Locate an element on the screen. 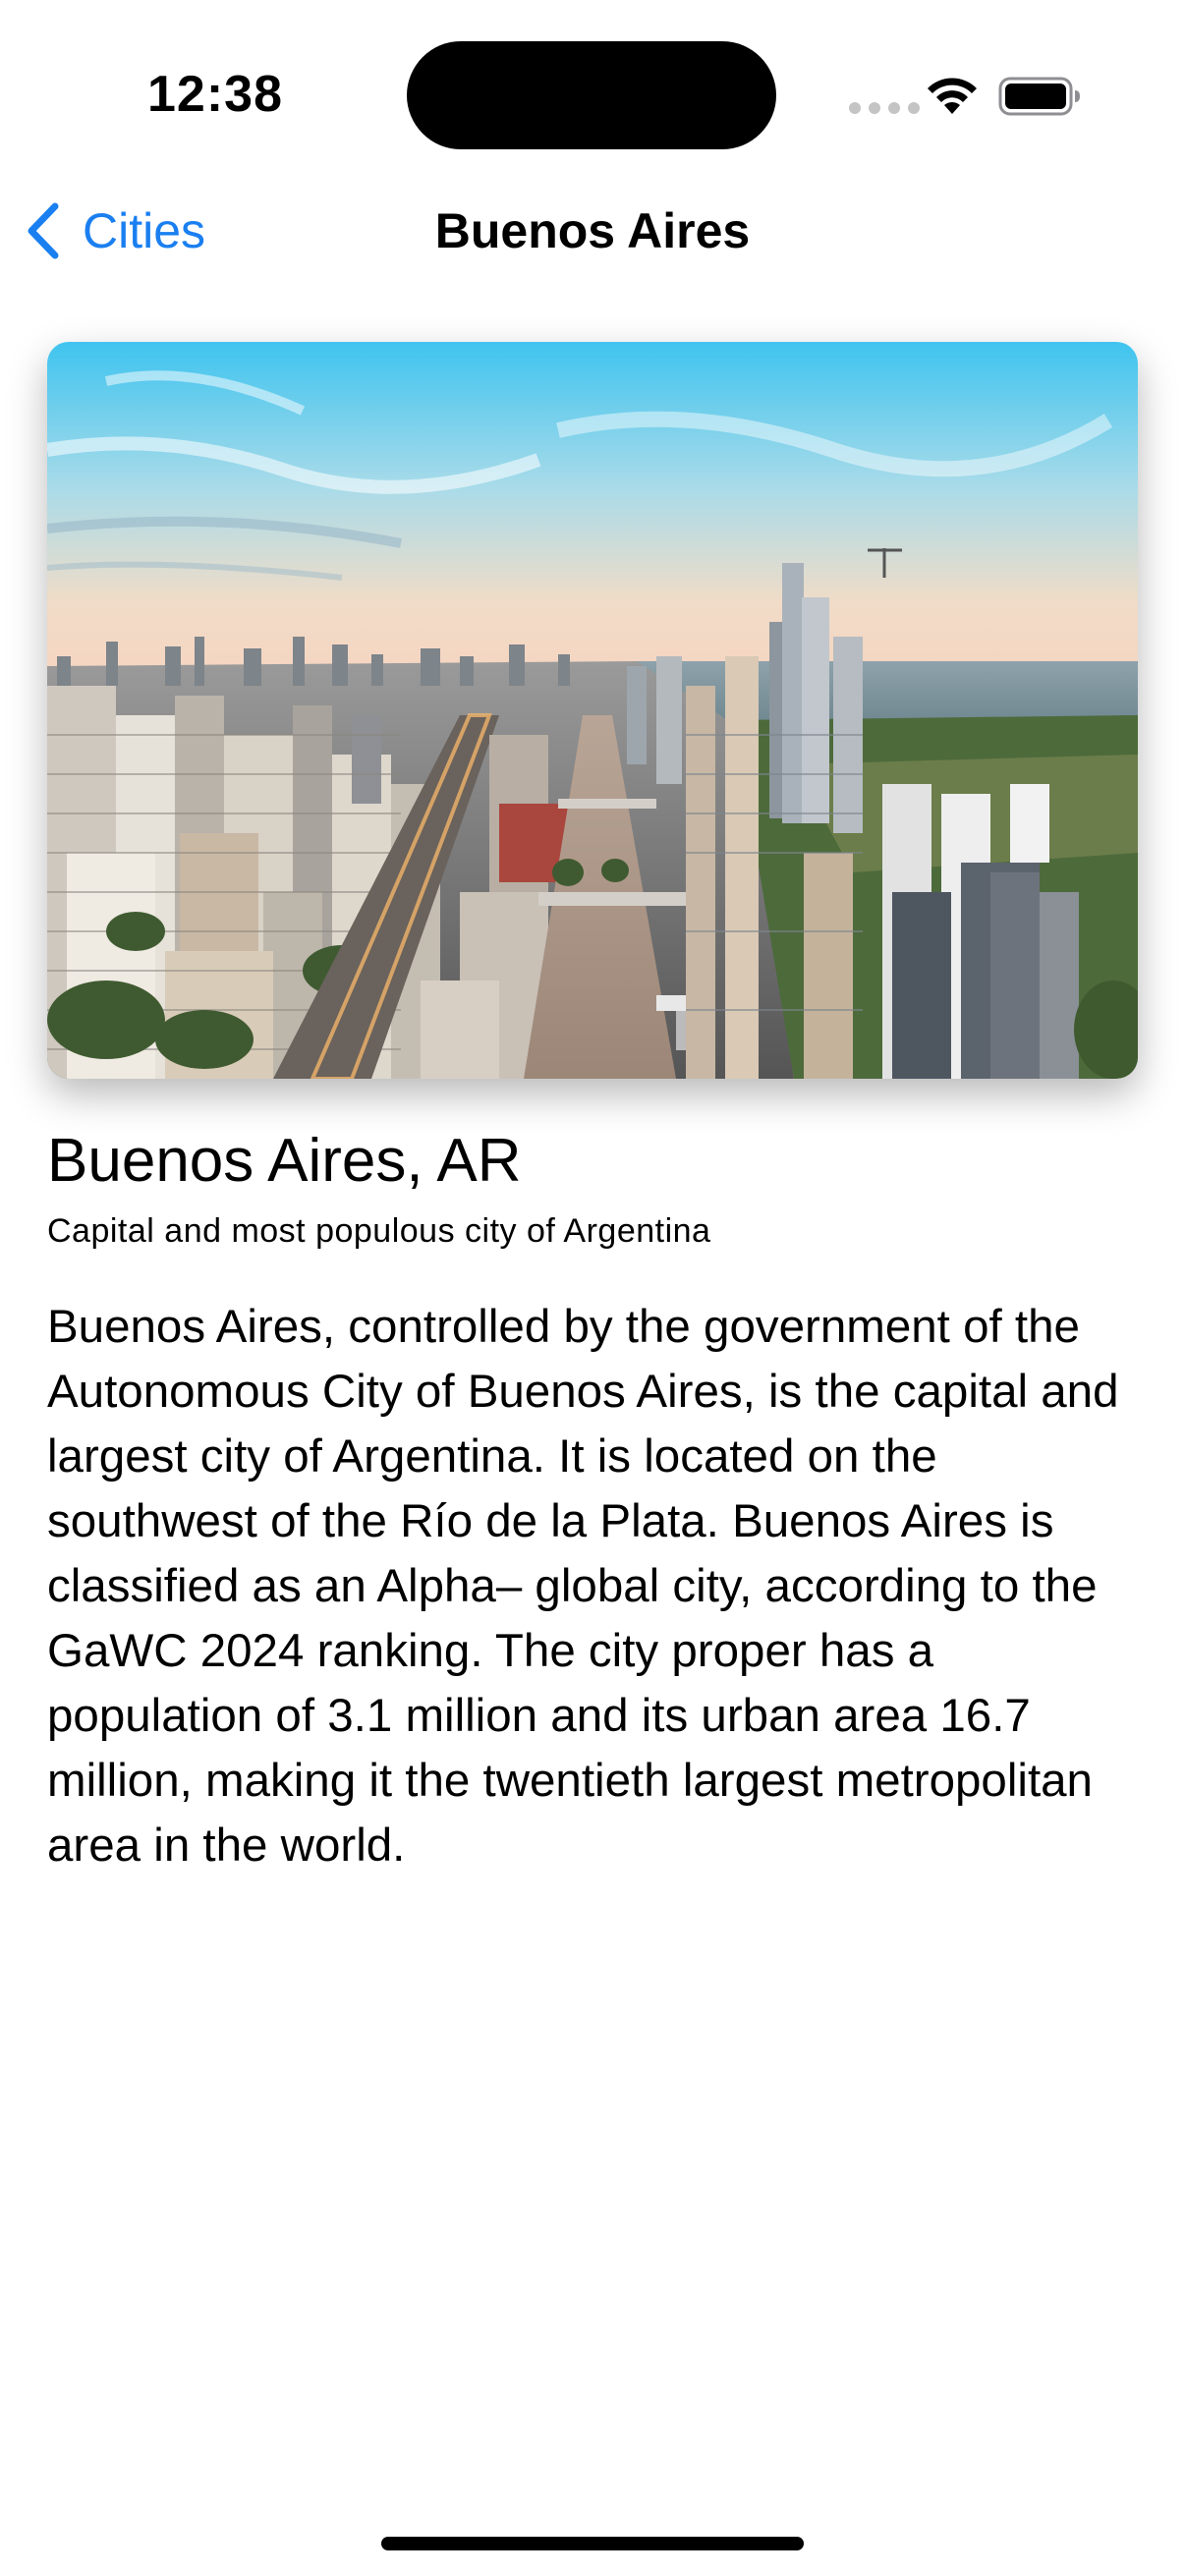 The height and width of the screenshot is (2576, 1185). page-title: Buenos Aires is located at coordinates (592, 230).